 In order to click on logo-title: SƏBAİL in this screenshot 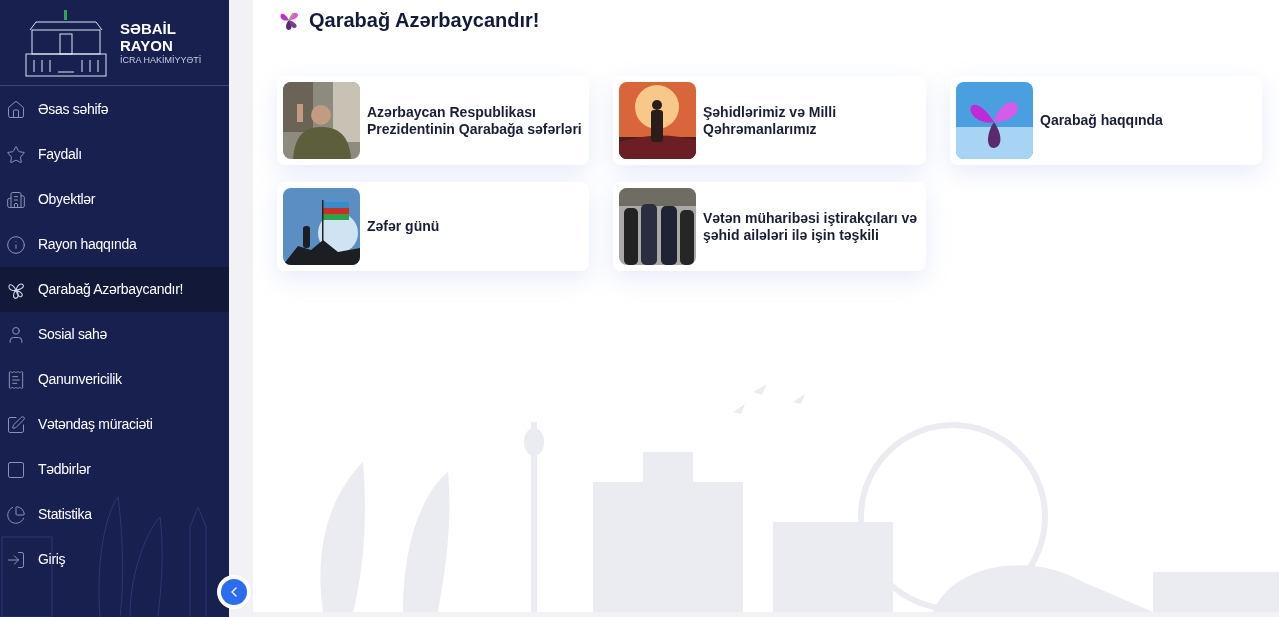, I will do `click(148, 28)`.